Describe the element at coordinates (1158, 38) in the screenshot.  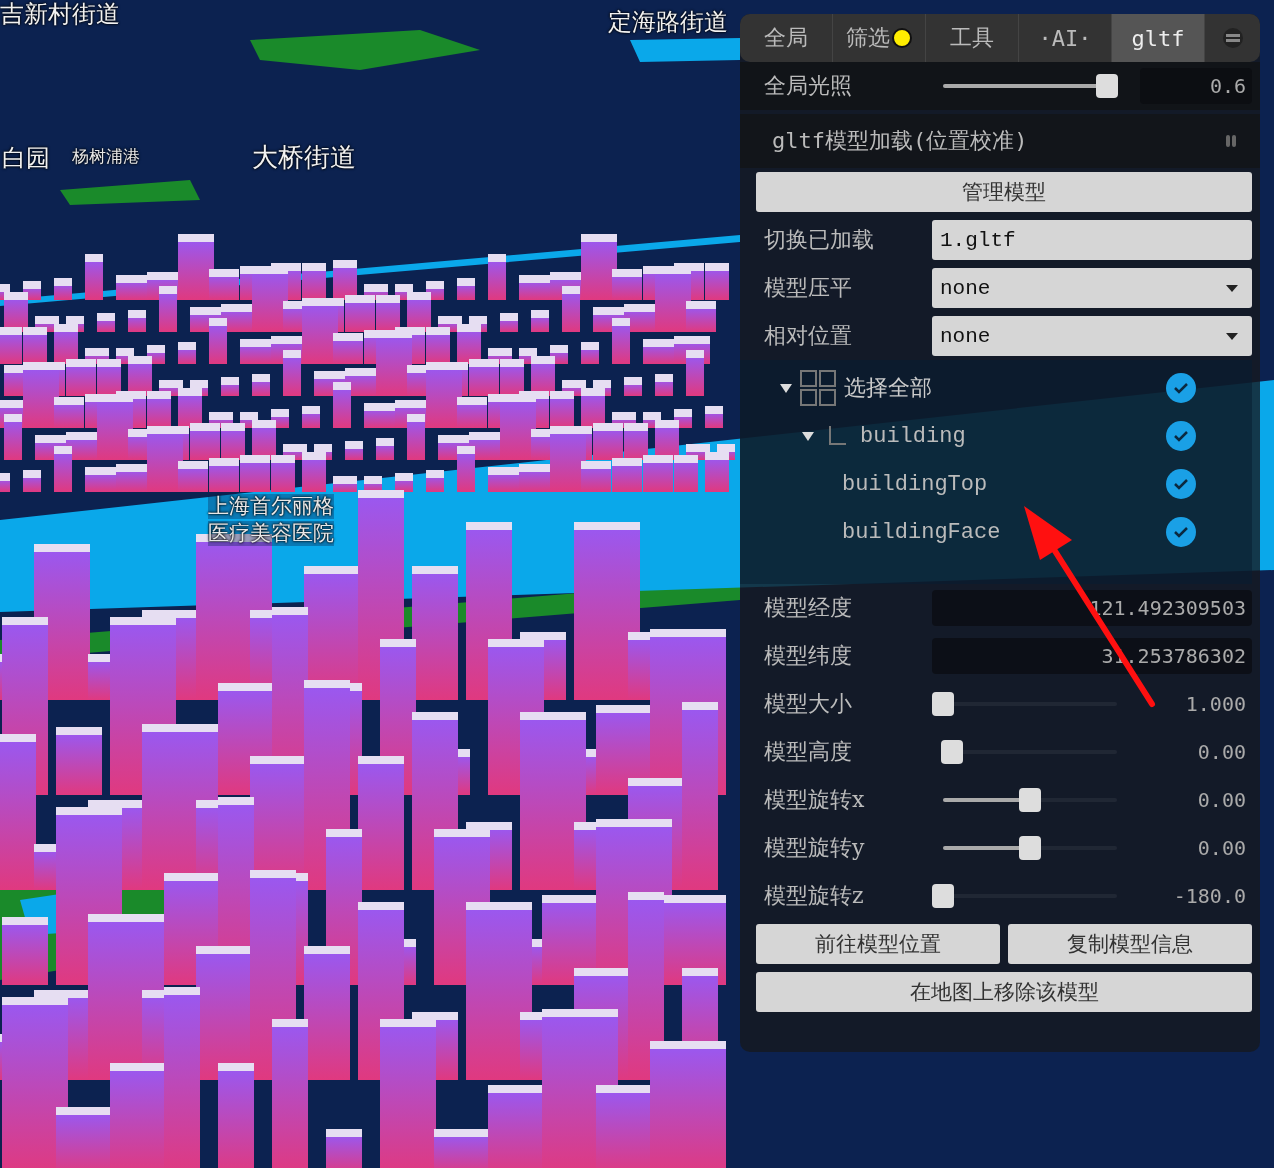
I see `tab: gltf` at that location.